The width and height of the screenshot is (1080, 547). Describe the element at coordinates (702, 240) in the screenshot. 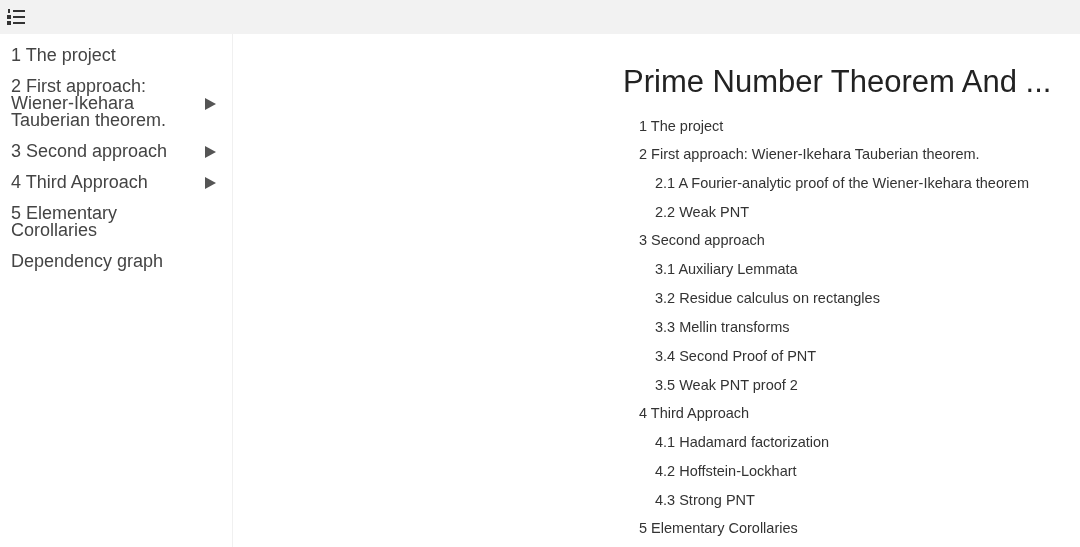

I see `toc-link: 3 Second approach` at that location.